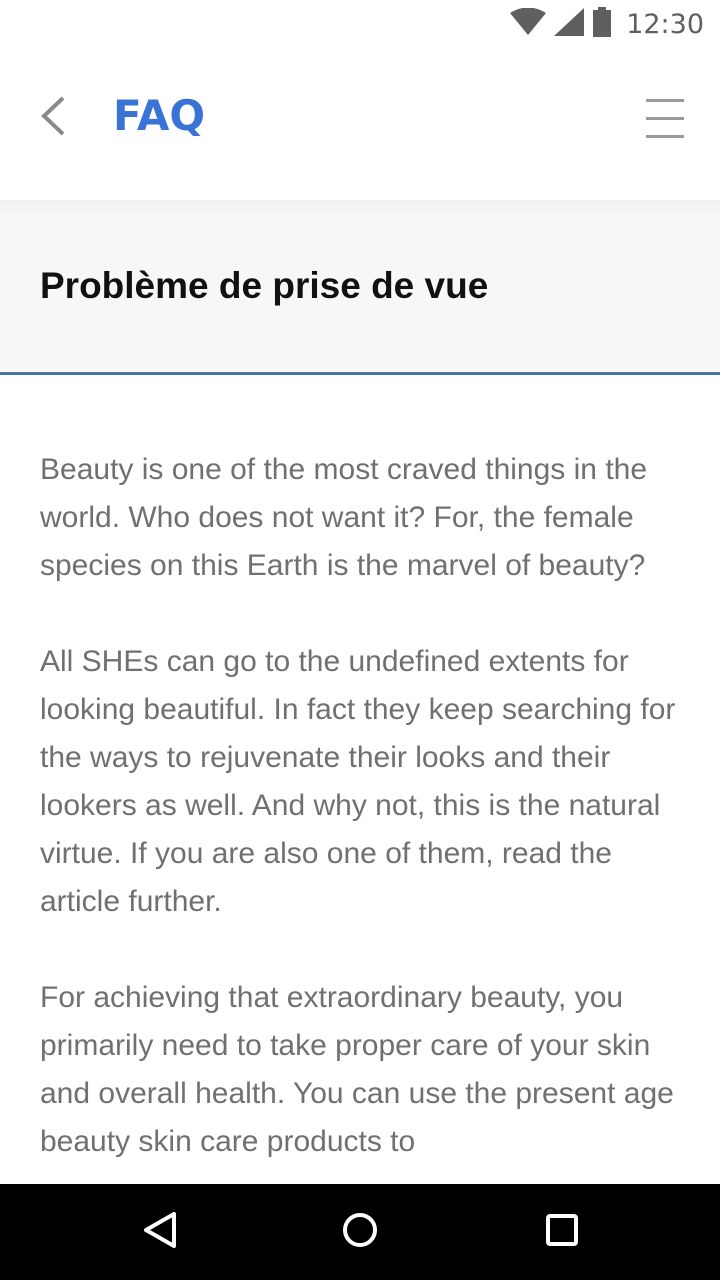 This screenshot has width=720, height=1280. I want to click on signal-icon, so click(569, 24).